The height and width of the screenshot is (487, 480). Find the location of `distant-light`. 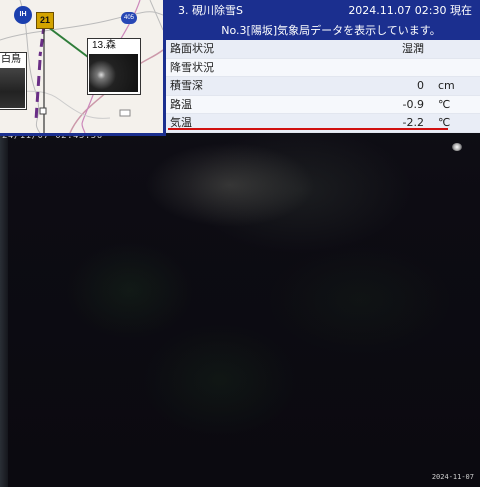

distant-light is located at coordinates (457, 147).